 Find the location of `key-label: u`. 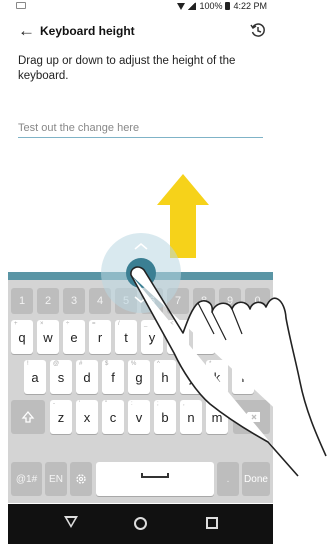

key-label: u is located at coordinates (178, 337).